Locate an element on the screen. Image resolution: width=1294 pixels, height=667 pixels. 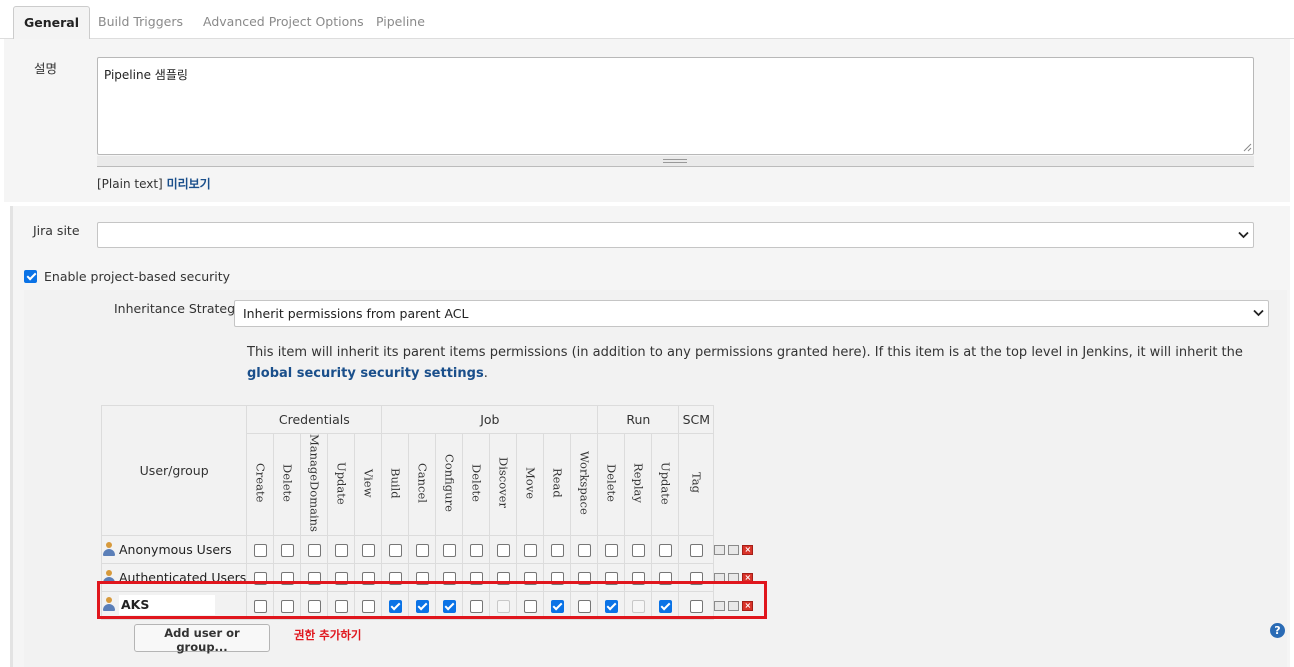
permission-header: Replay is located at coordinates (638, 484).